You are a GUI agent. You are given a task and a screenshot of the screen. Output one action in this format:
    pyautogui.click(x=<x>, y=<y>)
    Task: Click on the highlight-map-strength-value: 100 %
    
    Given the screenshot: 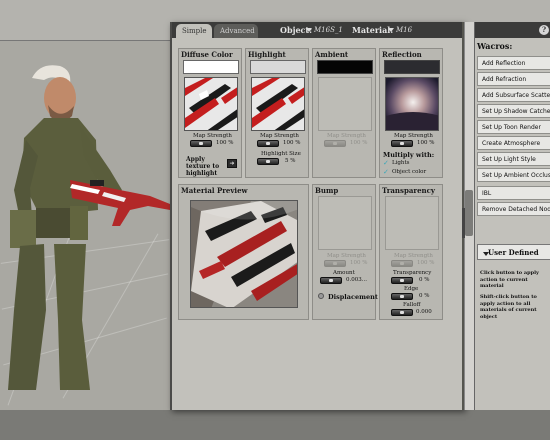 What is the action you would take?
    pyautogui.click(x=292, y=143)
    